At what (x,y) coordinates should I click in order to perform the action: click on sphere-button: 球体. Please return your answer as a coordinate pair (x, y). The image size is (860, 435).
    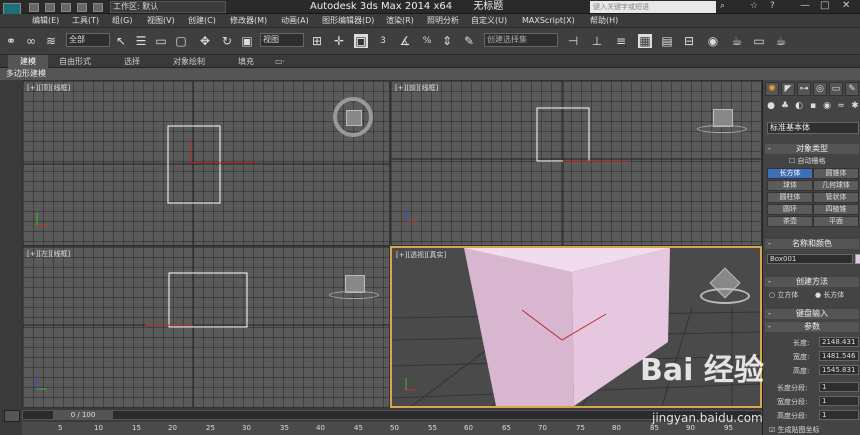
    Looking at the image, I should click on (790, 185).